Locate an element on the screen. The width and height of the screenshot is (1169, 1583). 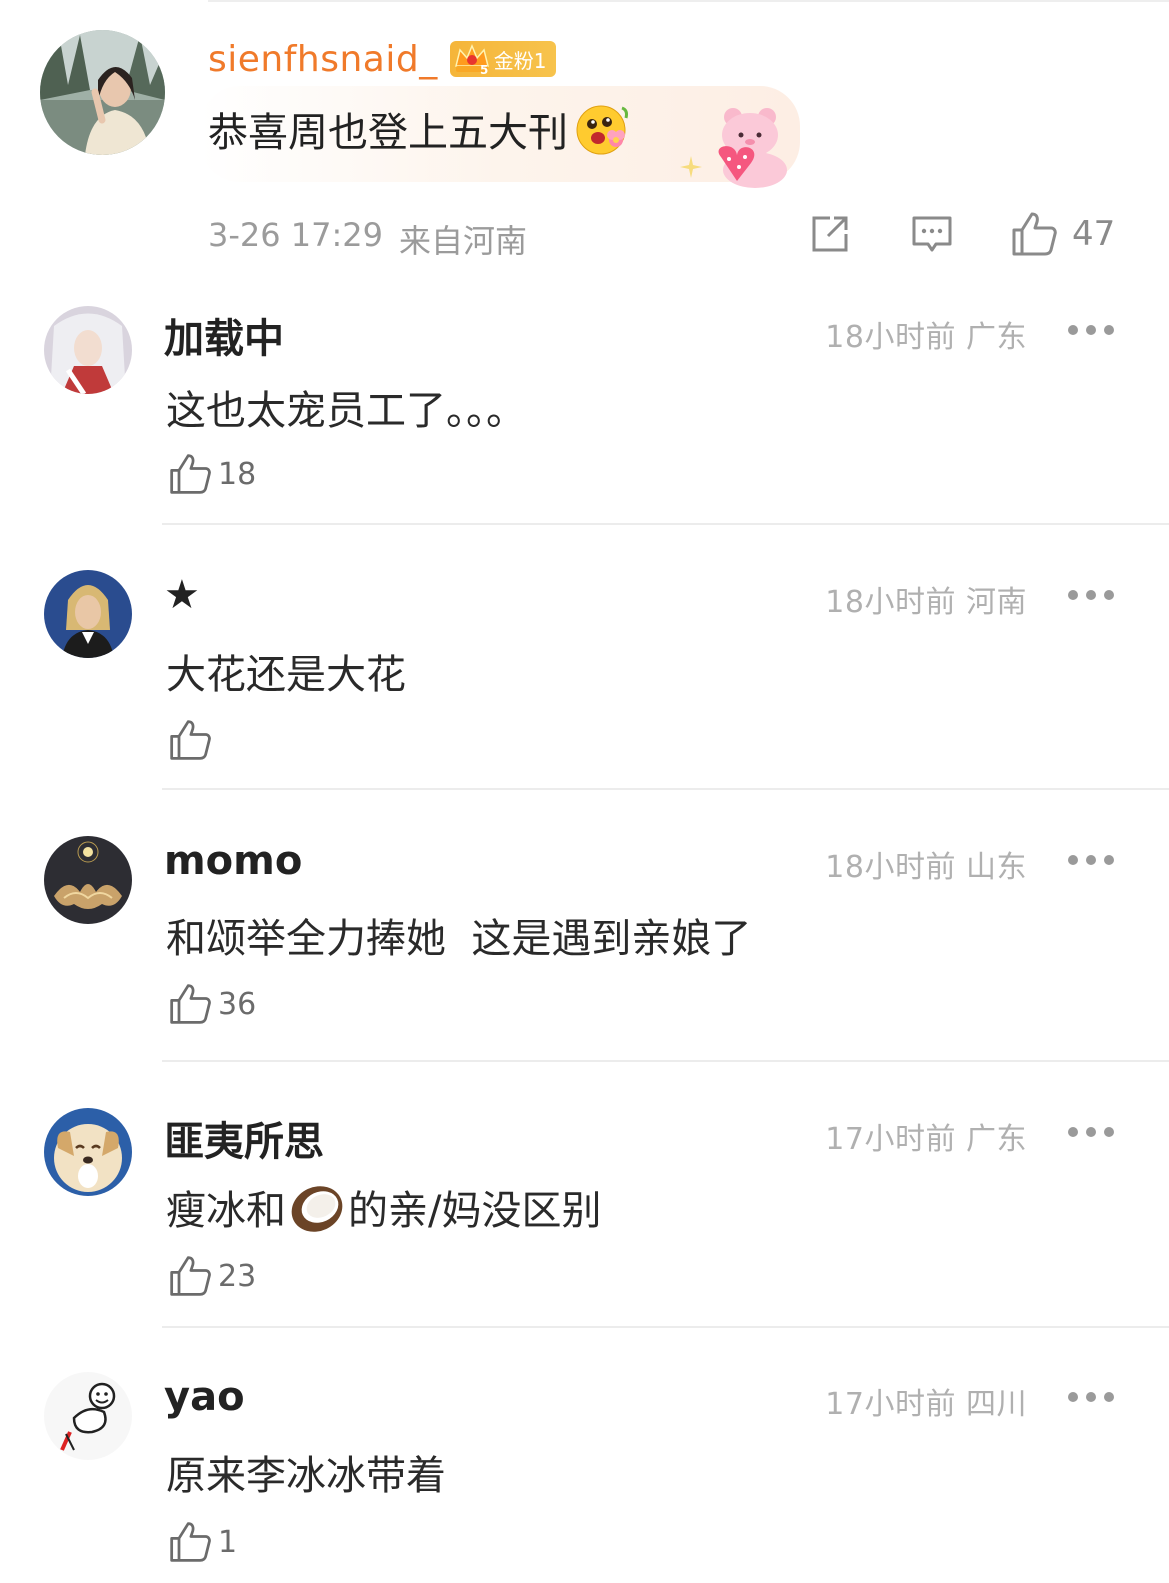
reply-meta: 17小时前 广东 is located at coordinates (926, 1139).